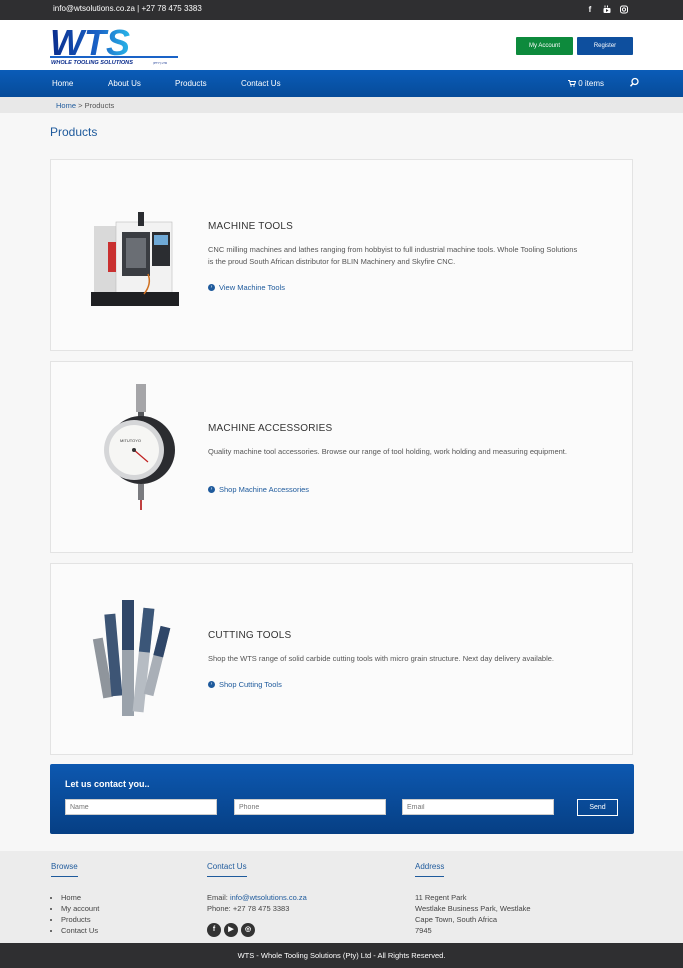 This screenshot has width=683, height=968. What do you see at coordinates (92, 63) in the screenshot?
I see `svg-text: WHOLE TOOLING SOLUTIONS` at bounding box center [92, 63].